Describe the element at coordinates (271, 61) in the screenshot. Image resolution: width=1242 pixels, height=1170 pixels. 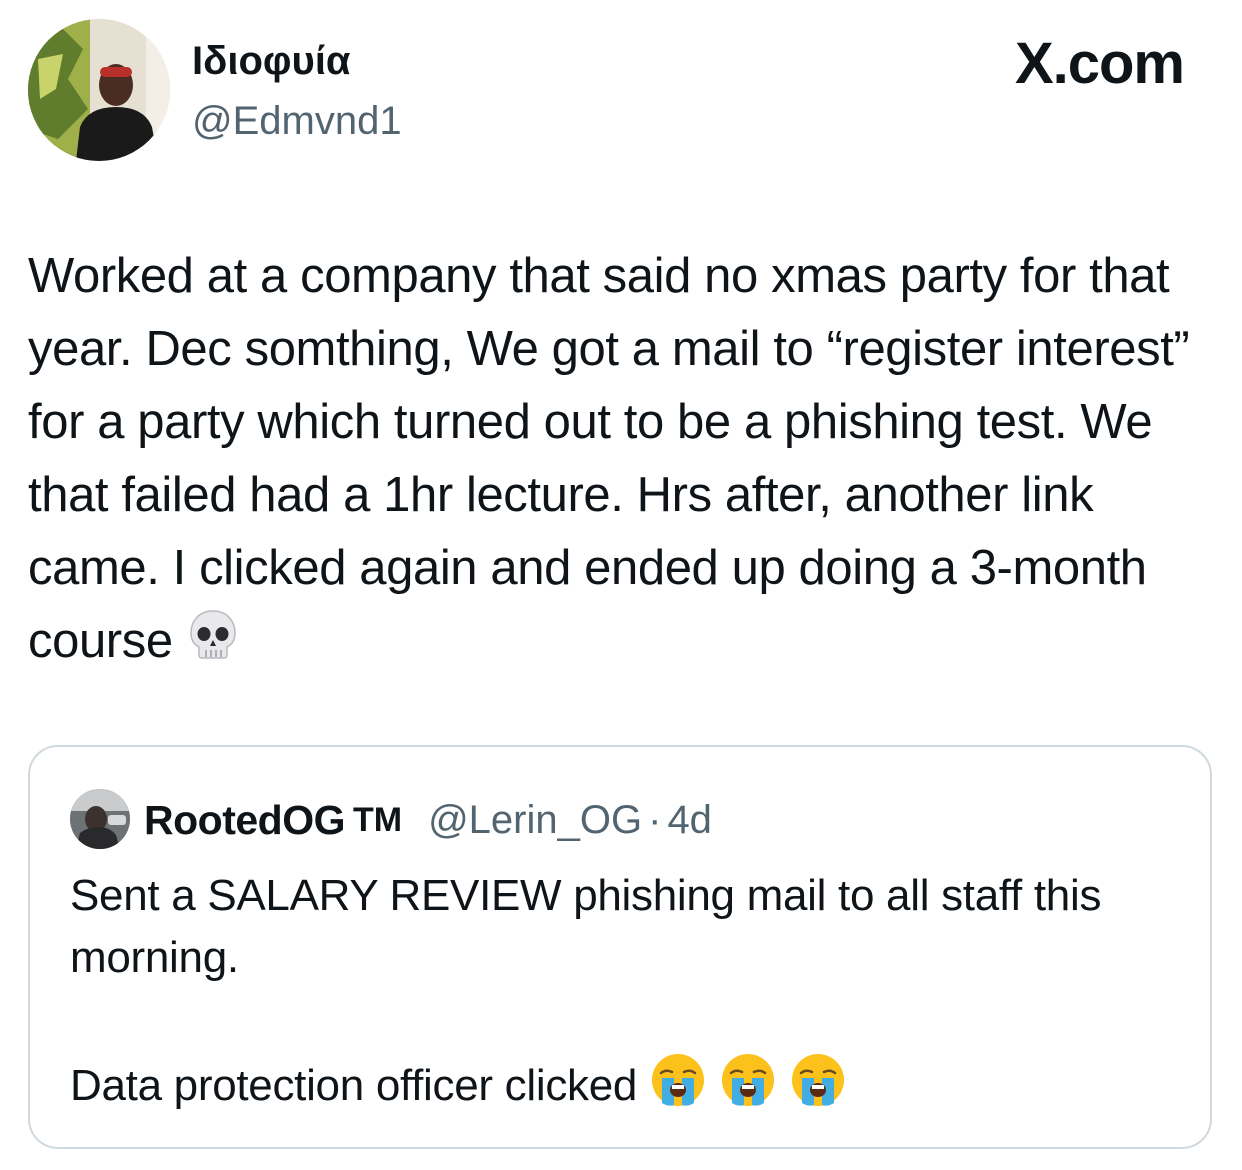
I see `author-display-name: Ιδιοφυία` at that location.